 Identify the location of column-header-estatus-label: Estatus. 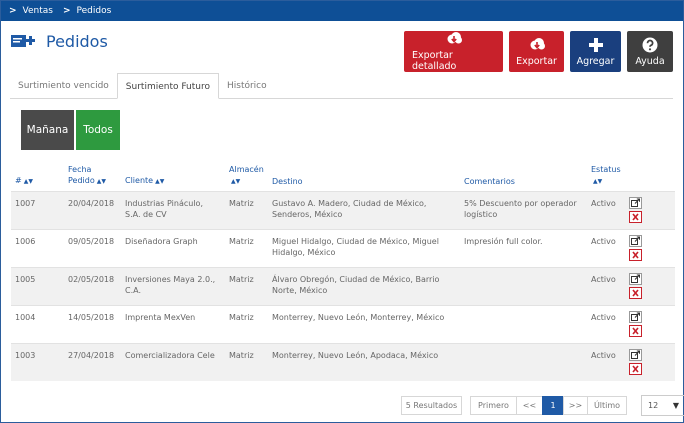
(606, 169).